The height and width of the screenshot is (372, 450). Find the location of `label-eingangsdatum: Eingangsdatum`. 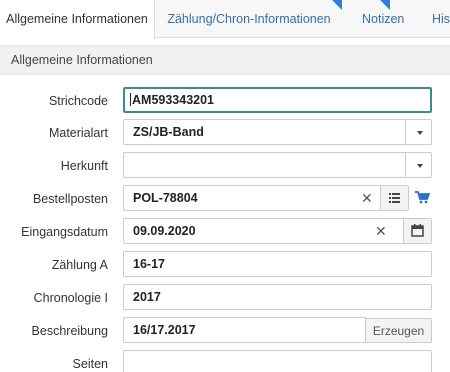

label-eingangsdatum: Eingangsdatum is located at coordinates (64, 232).